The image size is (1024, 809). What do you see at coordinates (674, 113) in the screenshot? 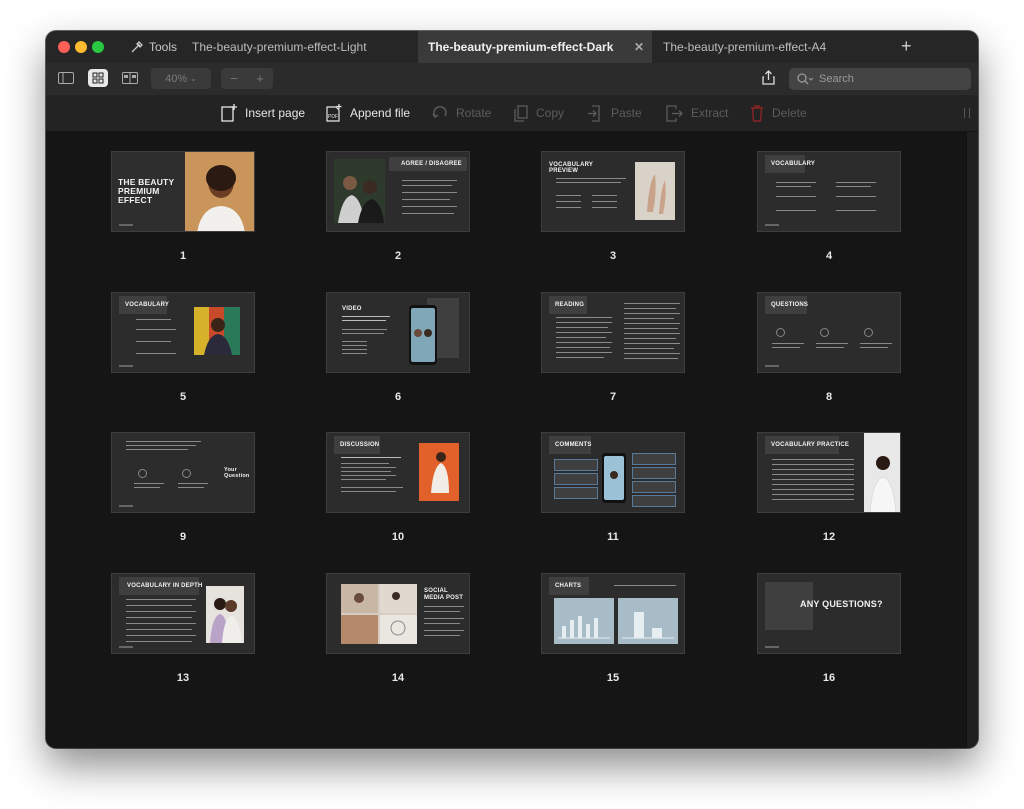
I see `extract-icon` at bounding box center [674, 113].